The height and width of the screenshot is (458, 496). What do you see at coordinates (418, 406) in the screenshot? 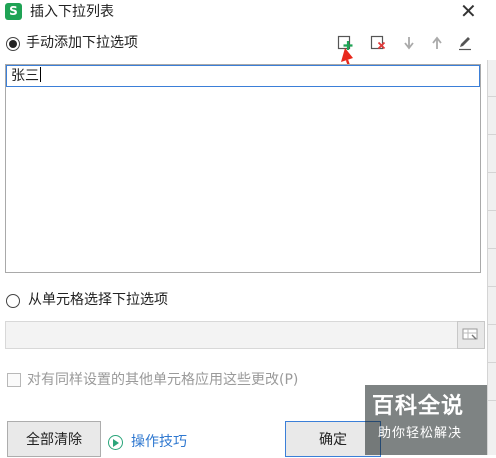
I see `watermark-title: 百科全说` at bounding box center [418, 406].